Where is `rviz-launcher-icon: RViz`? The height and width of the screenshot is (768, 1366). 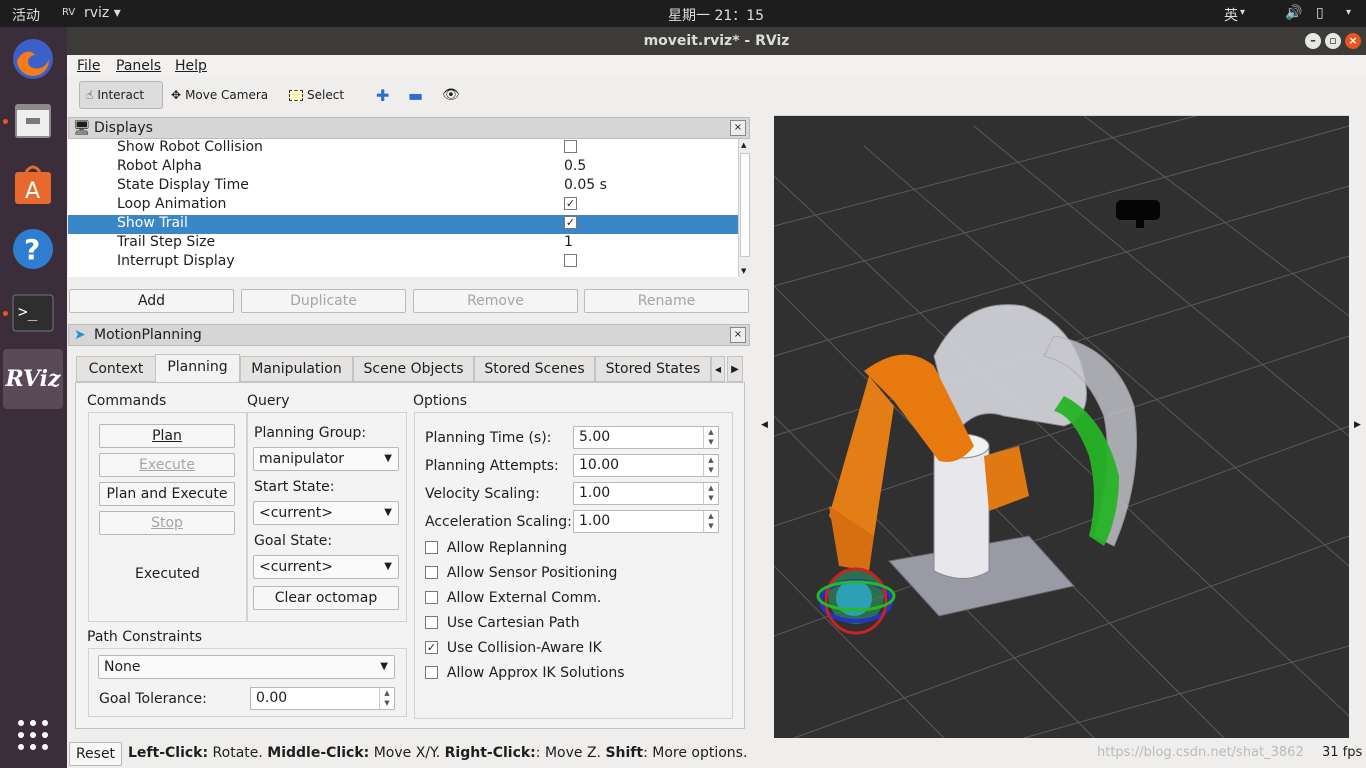 rviz-launcher-icon: RViz is located at coordinates (33, 379).